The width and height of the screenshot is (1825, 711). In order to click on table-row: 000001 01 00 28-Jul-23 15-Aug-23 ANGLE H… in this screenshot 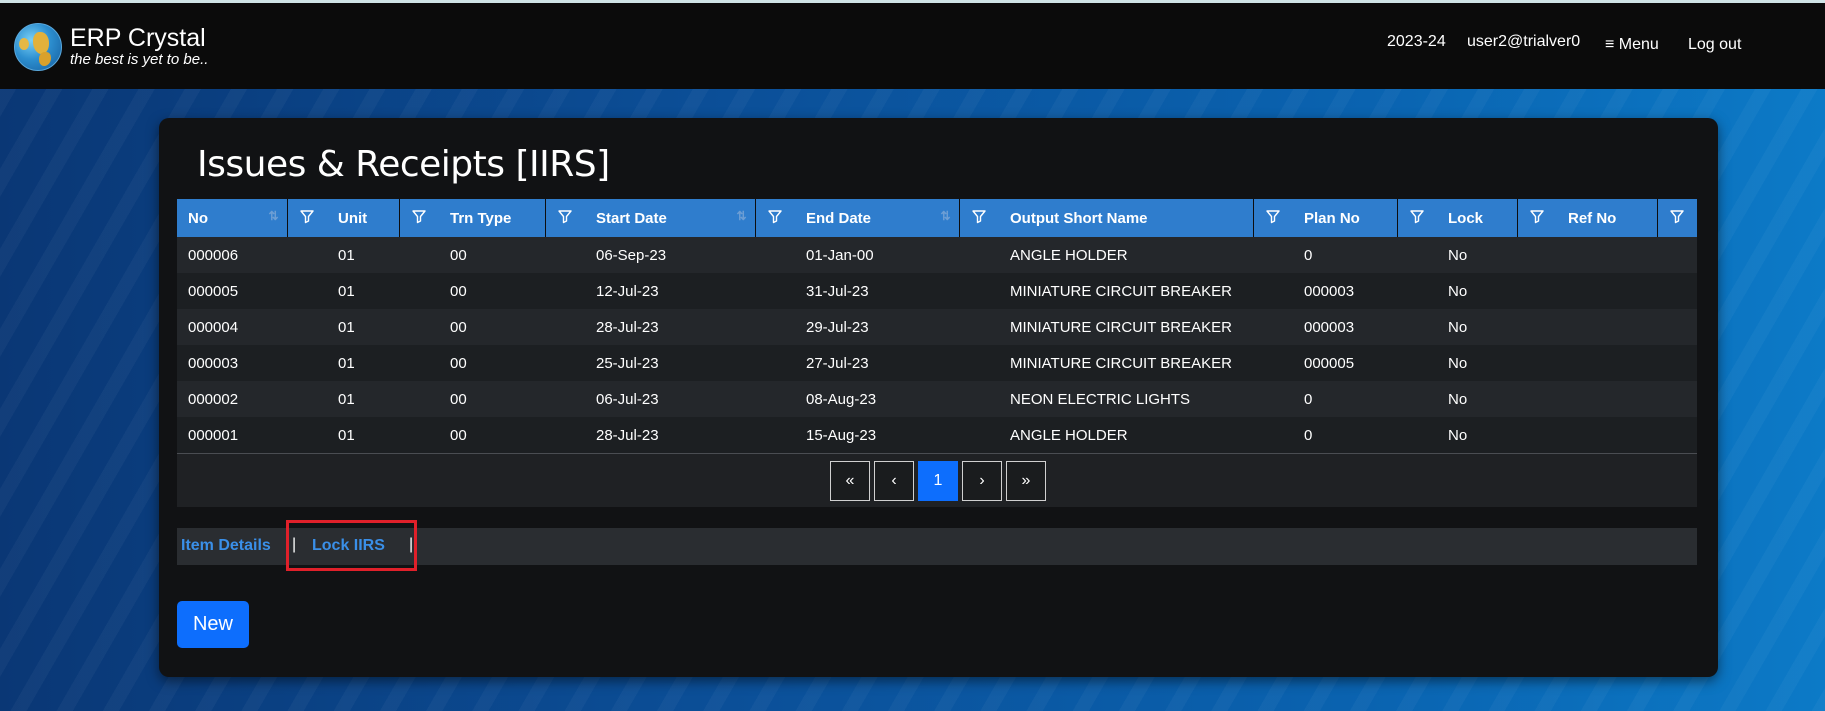, I will do `click(937, 435)`.